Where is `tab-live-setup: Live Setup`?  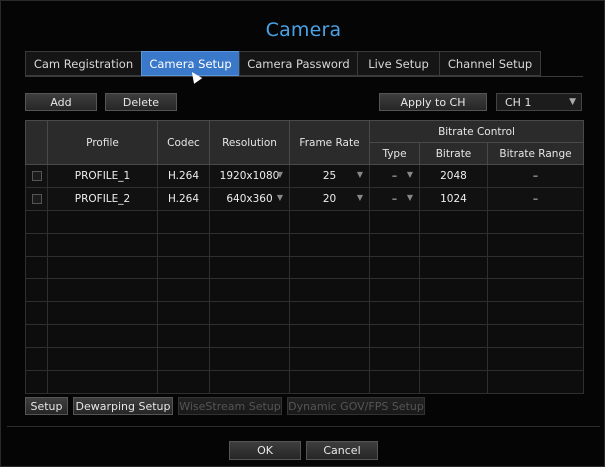
tab-live-setup: Live Setup is located at coordinates (398, 63).